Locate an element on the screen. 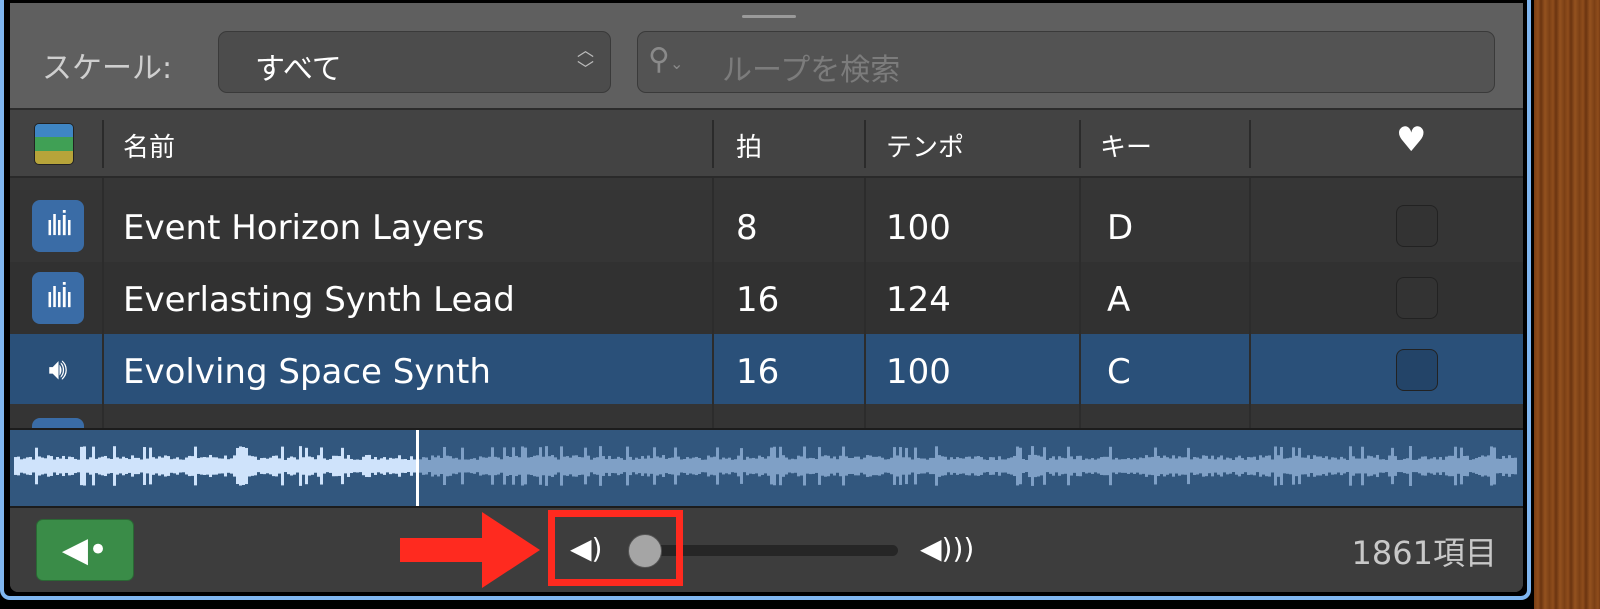  table-row: ılıİı Event Horizon Layers 8 100 D is located at coordinates (766, 226).